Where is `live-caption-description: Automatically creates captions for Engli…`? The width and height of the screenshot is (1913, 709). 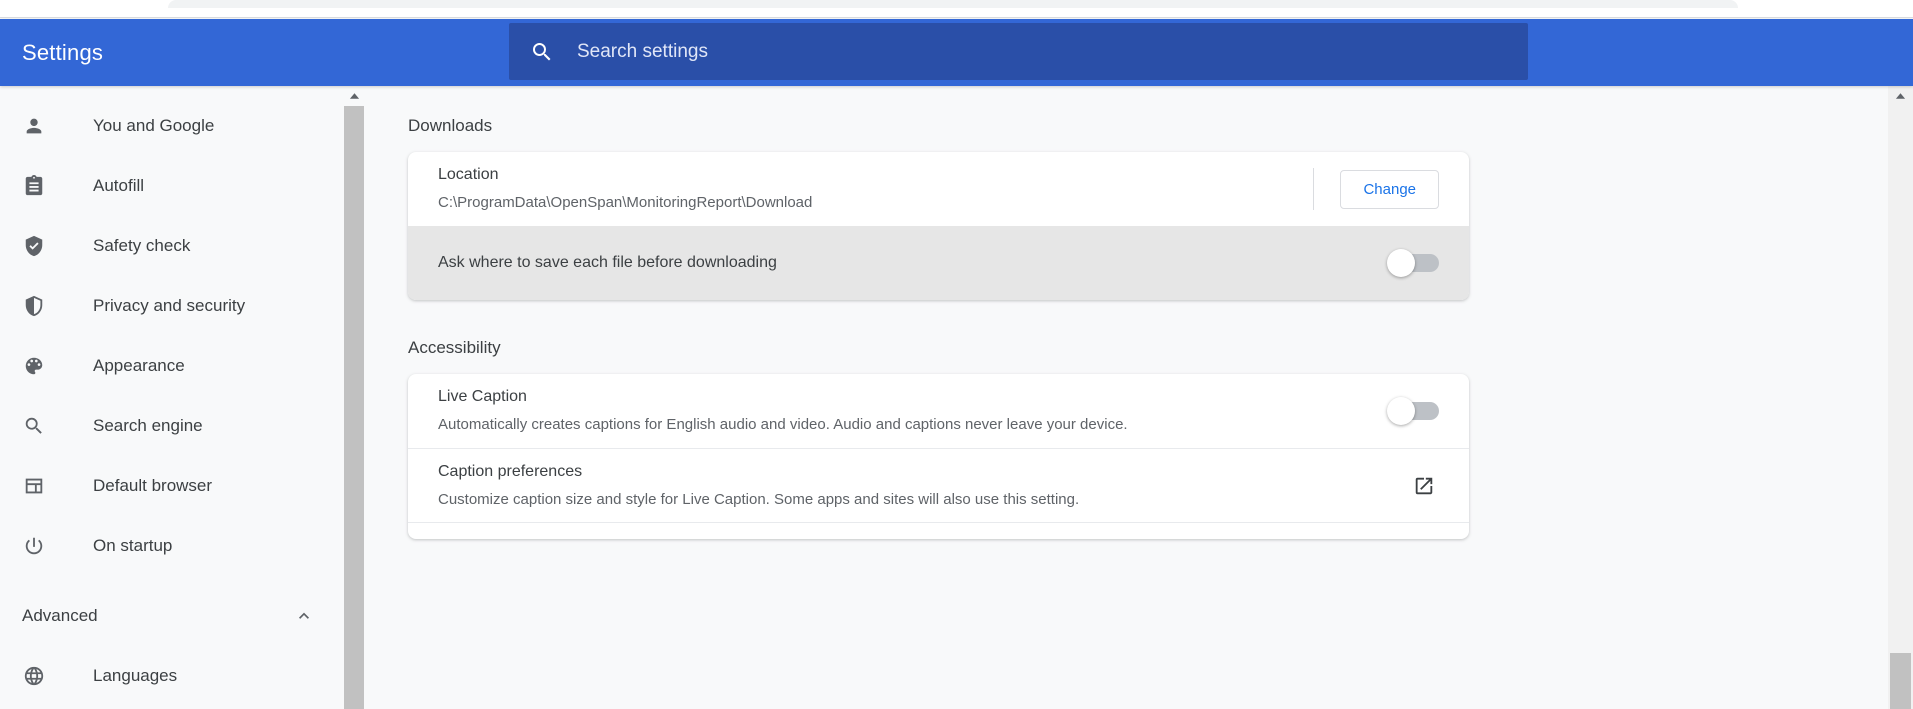
live-caption-description: Automatically creates captions for Engli… is located at coordinates (783, 424).